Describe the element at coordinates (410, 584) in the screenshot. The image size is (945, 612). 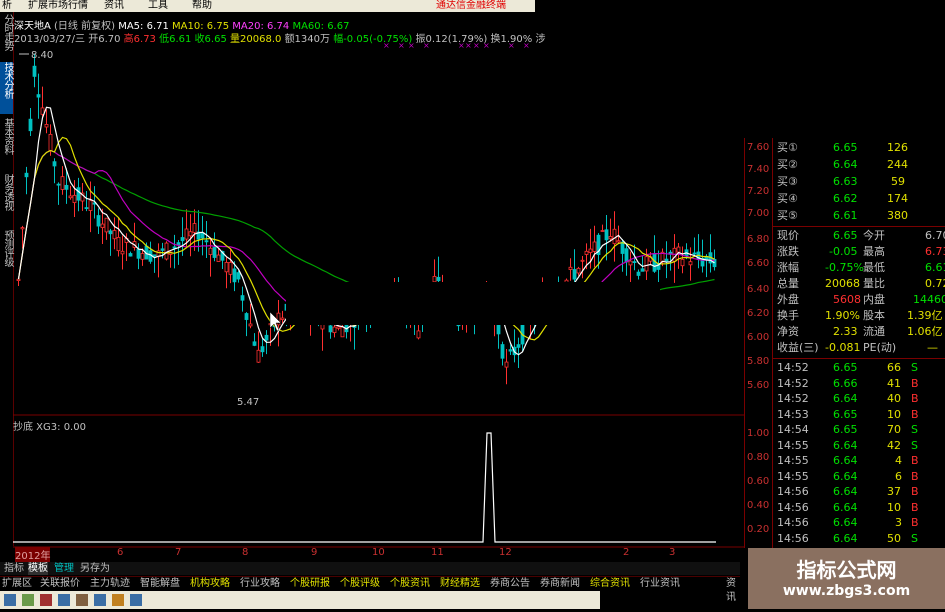
I see `tab-stock-news: 个股资讯` at that location.